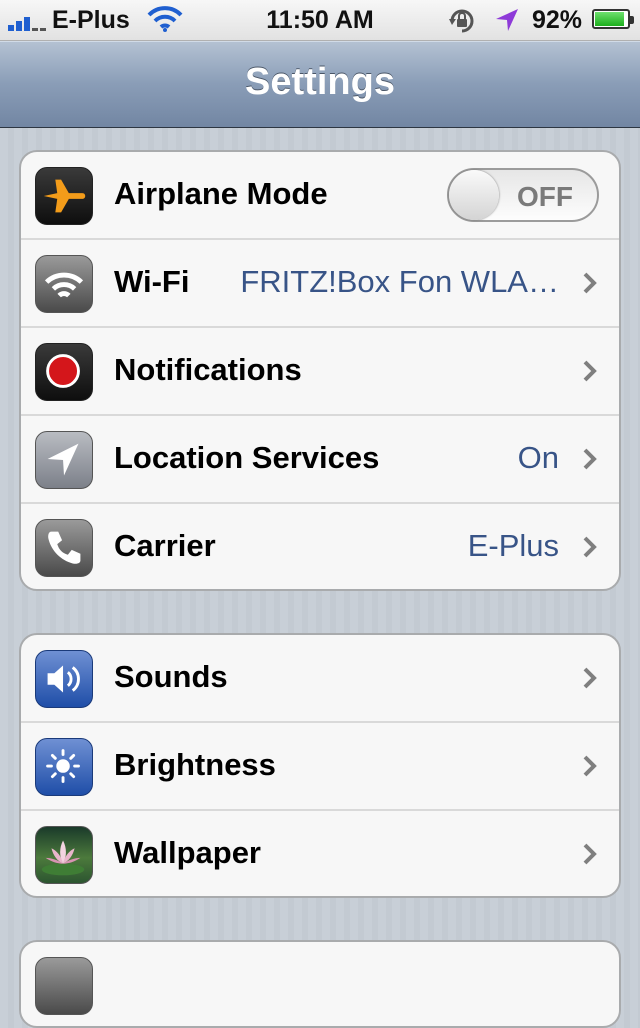 The width and height of the screenshot is (640, 1028). I want to click on airplane-mode-toggle: OFF, so click(523, 195).